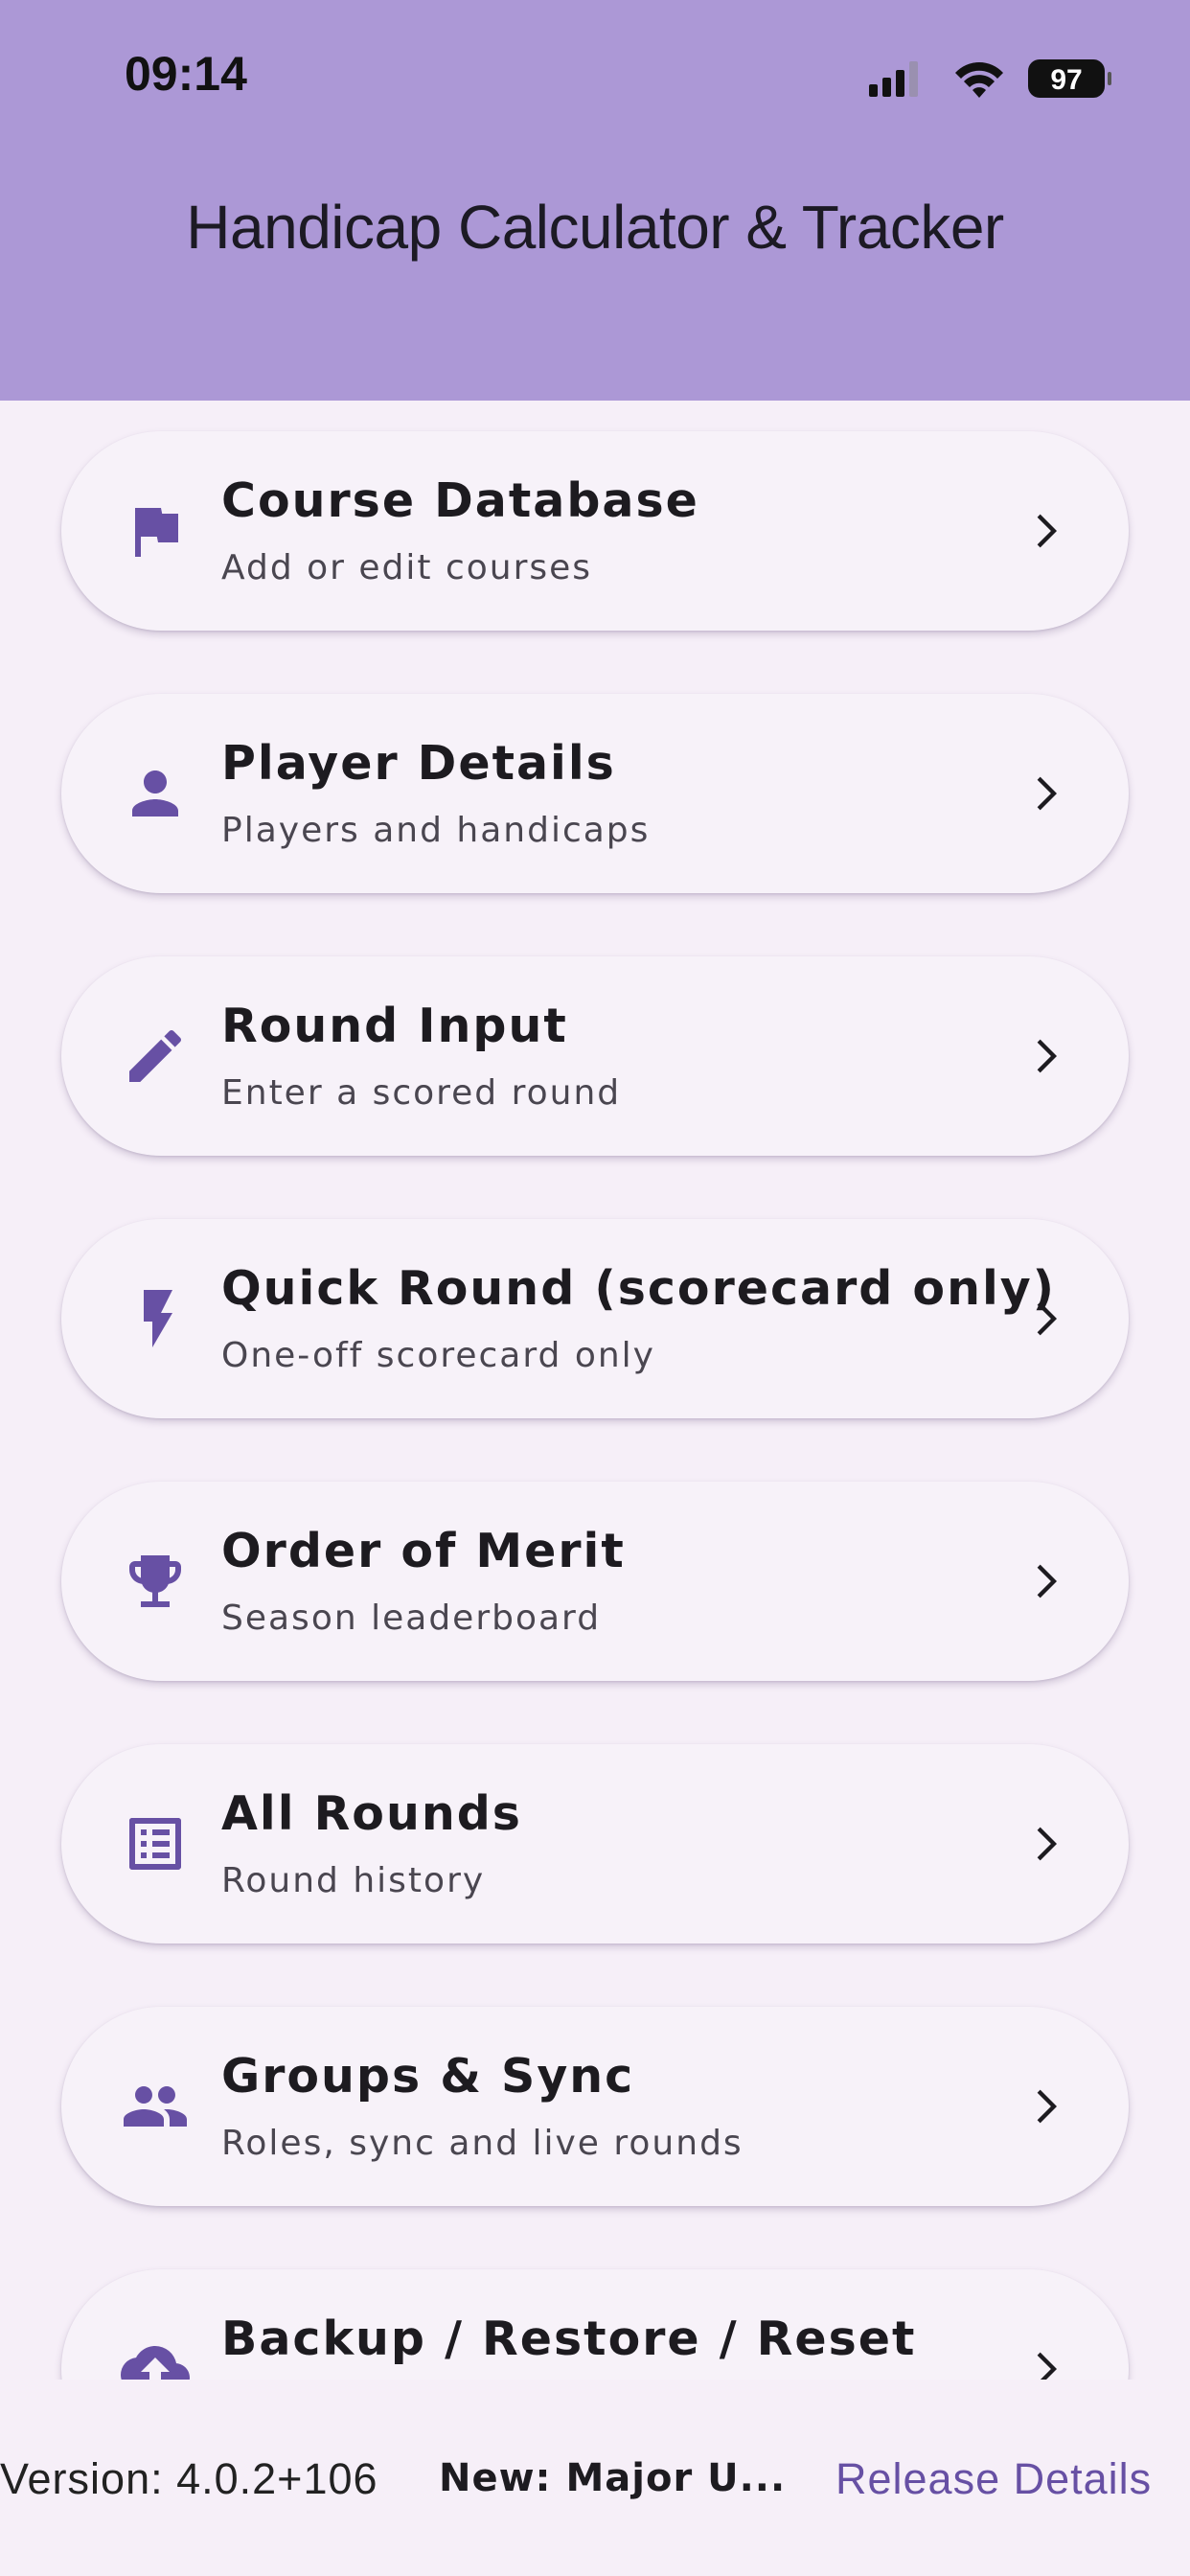 The width and height of the screenshot is (1190, 2576). What do you see at coordinates (155, 1844) in the screenshot?
I see `list-icon` at bounding box center [155, 1844].